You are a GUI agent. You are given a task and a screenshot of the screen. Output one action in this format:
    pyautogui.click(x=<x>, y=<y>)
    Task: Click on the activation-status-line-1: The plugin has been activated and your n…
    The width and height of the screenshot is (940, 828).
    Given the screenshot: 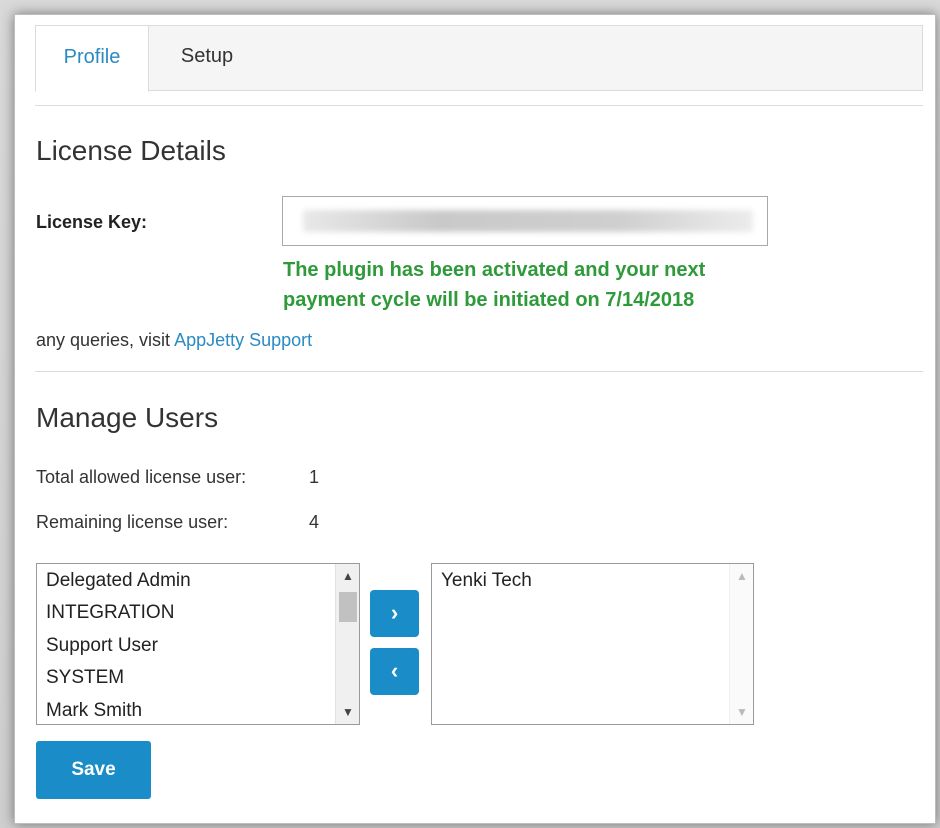 What is the action you would take?
    pyautogui.click(x=494, y=270)
    